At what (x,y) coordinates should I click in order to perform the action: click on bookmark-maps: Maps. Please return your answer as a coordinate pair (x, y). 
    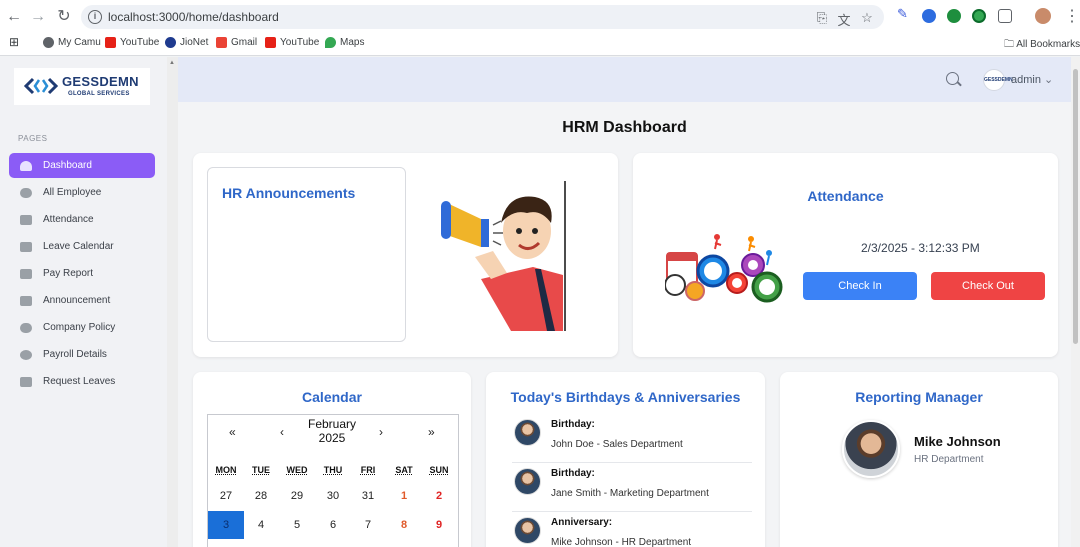
    Looking at the image, I should click on (344, 42).